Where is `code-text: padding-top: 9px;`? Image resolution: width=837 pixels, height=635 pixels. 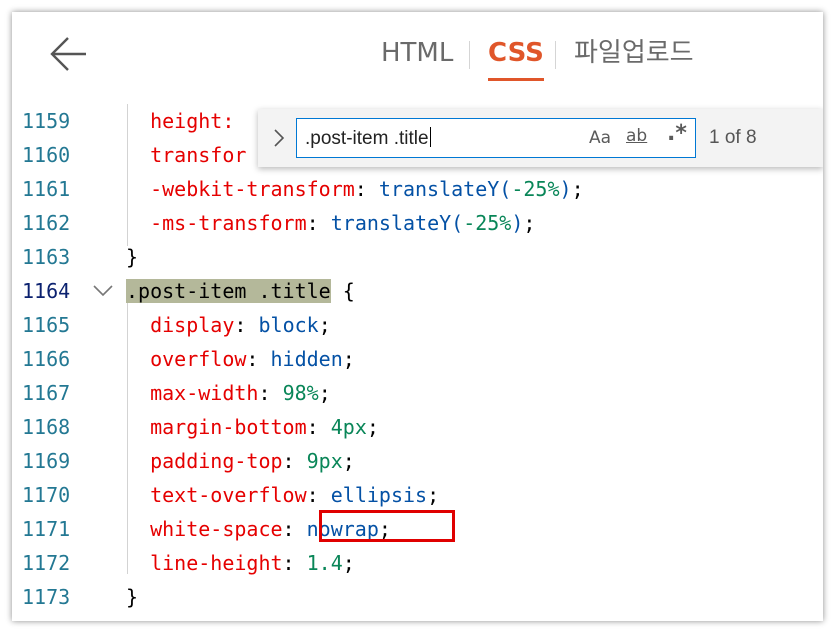 code-text: padding-top: 9px; is located at coordinates (252, 461).